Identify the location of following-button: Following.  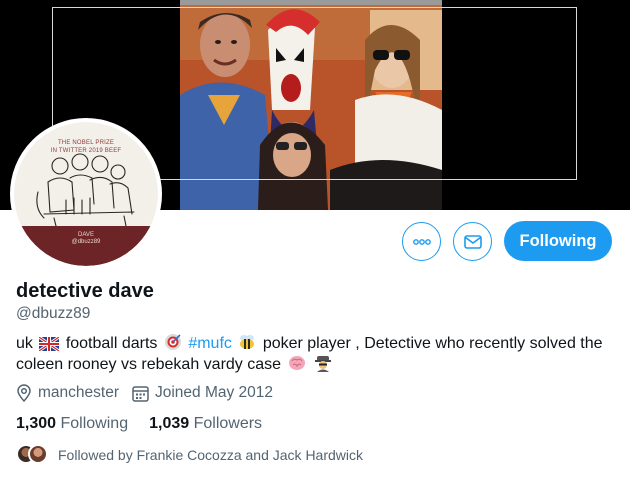
(558, 241).